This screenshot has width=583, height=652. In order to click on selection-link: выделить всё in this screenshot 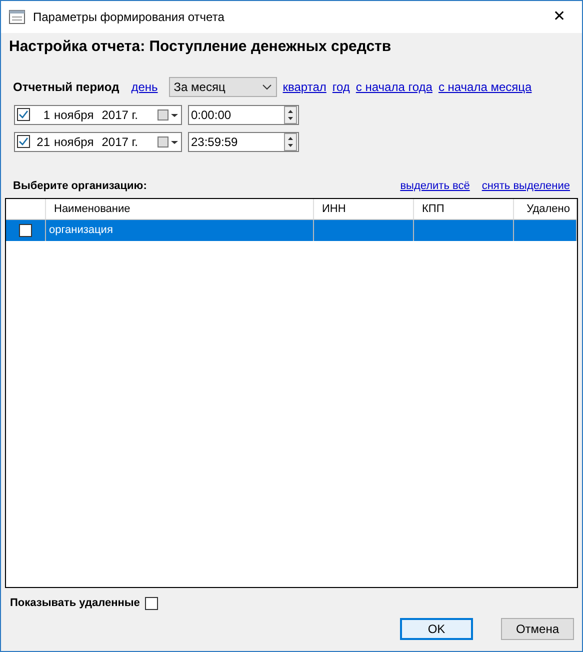, I will do `click(435, 186)`.